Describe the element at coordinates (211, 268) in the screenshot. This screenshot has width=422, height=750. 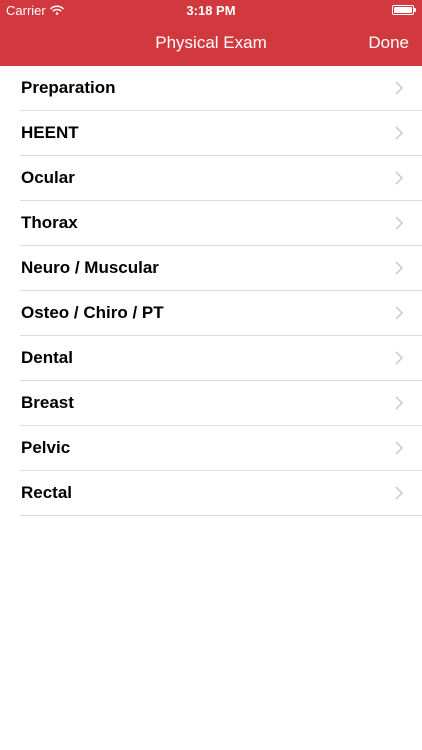
I see `list-item-neuro-muscular: Neuro / Muscular` at that location.